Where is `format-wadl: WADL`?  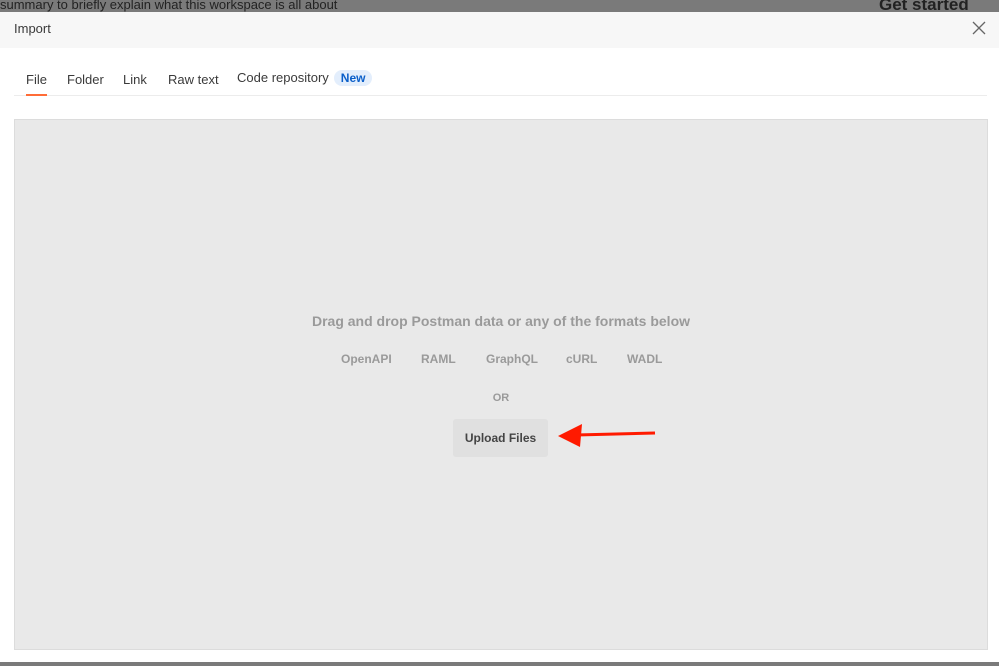
format-wadl: WADL is located at coordinates (645, 359).